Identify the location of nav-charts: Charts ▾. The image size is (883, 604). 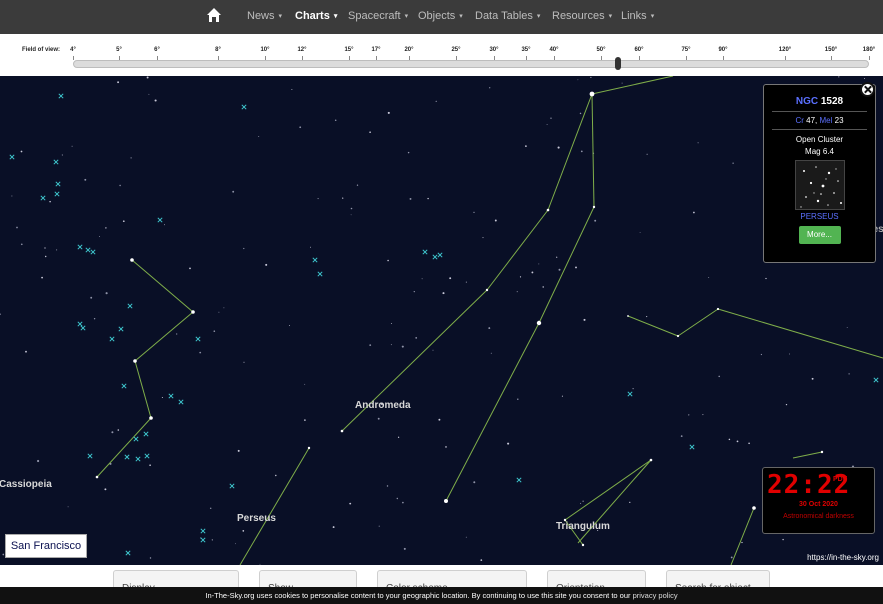
(316, 16).